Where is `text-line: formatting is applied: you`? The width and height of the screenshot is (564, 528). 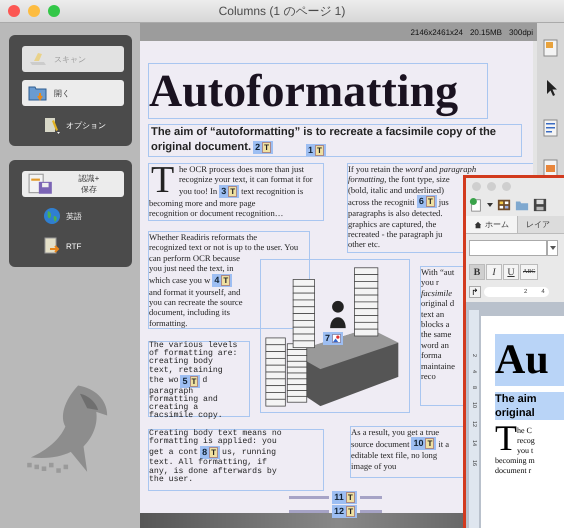 text-line: formatting is applied: you is located at coordinates (213, 442).